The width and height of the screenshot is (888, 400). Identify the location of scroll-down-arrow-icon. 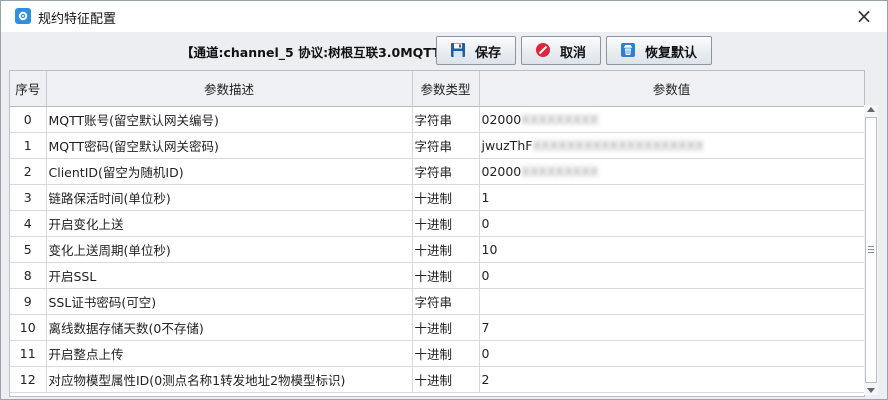
(871, 390).